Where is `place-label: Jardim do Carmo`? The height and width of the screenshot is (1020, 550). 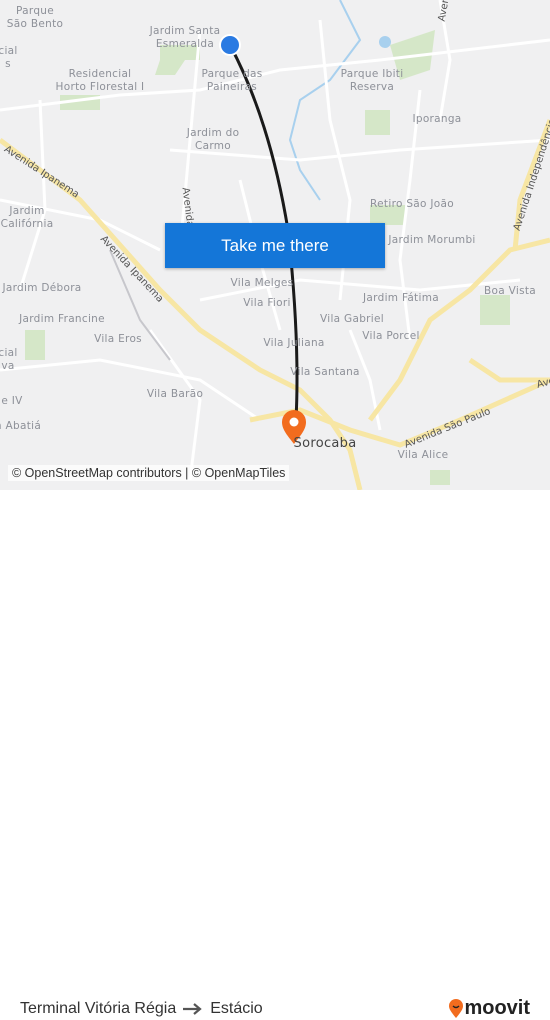
place-label: Jardim do Carmo is located at coordinates (213, 139).